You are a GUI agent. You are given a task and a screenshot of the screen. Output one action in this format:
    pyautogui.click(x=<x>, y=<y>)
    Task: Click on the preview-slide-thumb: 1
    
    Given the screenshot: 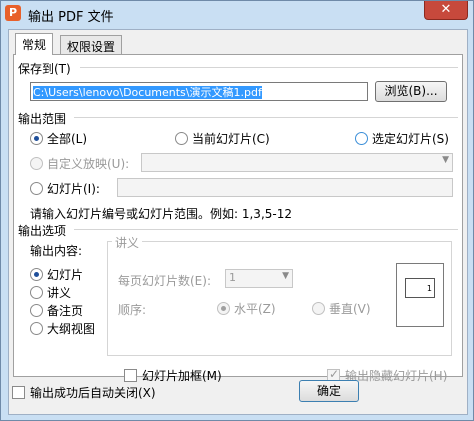 What is the action you would take?
    pyautogui.click(x=420, y=288)
    